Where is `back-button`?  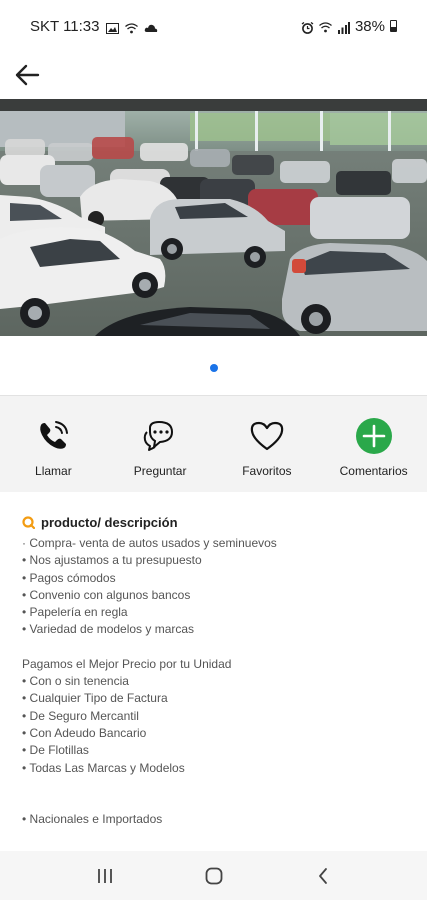
back-button is located at coordinates (27, 75).